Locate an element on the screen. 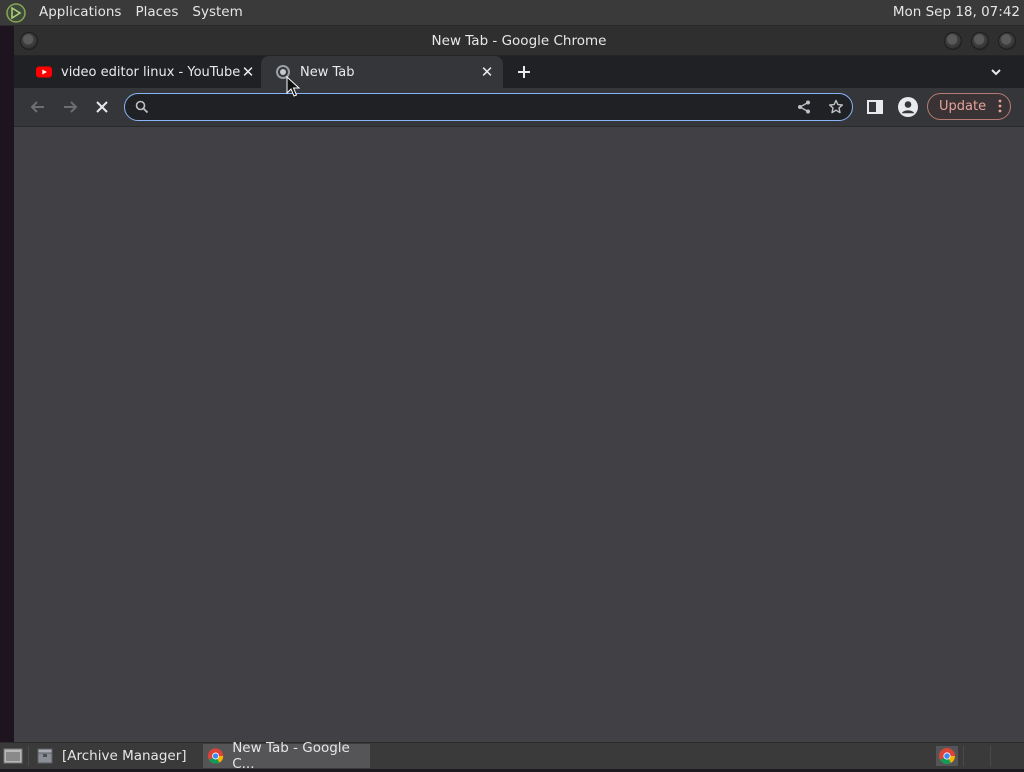 This screenshot has height=772, width=1024. tray-chrome-button is located at coordinates (947, 756).